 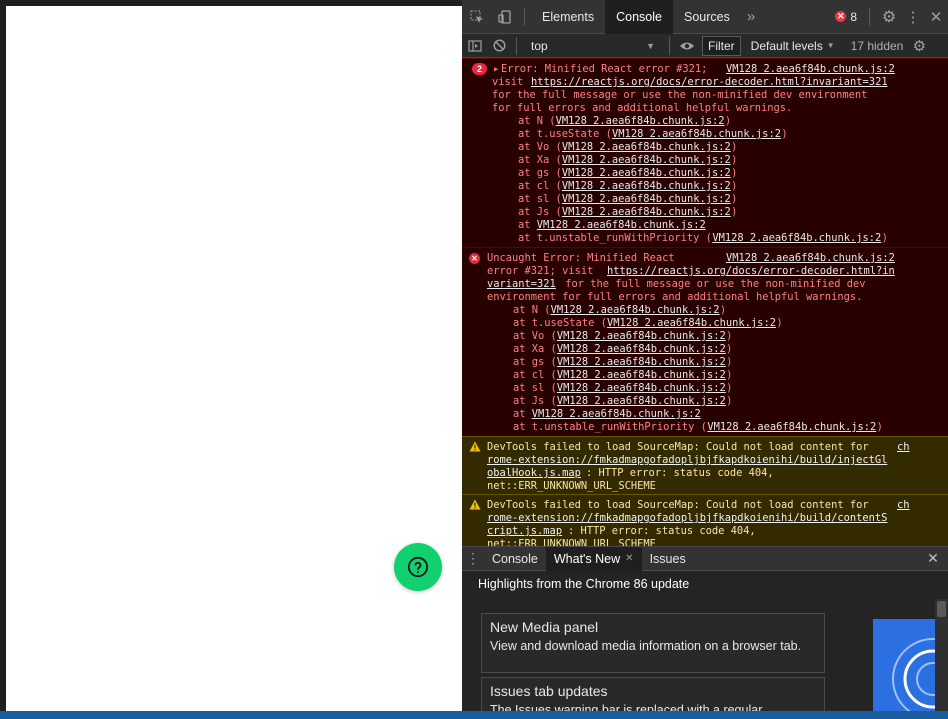 What do you see at coordinates (846, 17) in the screenshot?
I see `error-count-badge: ✕ 8` at bounding box center [846, 17].